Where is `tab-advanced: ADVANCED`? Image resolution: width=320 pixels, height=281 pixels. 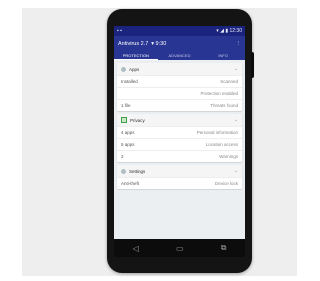
tab-advanced: ADVANCED is located at coordinates (180, 55).